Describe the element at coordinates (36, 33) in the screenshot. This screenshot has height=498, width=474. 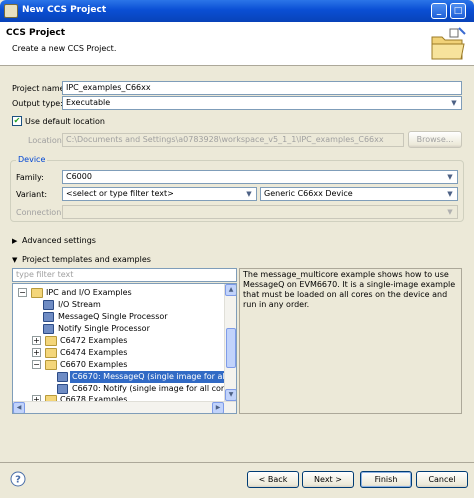
I see `page-title: CCS Project` at that location.